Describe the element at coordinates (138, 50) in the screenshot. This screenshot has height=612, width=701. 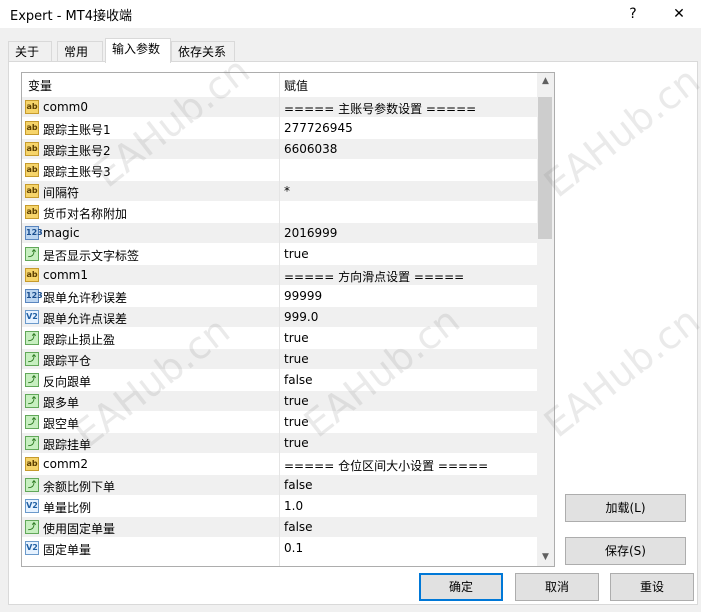
I see `tab-inputs: 输入参数` at that location.